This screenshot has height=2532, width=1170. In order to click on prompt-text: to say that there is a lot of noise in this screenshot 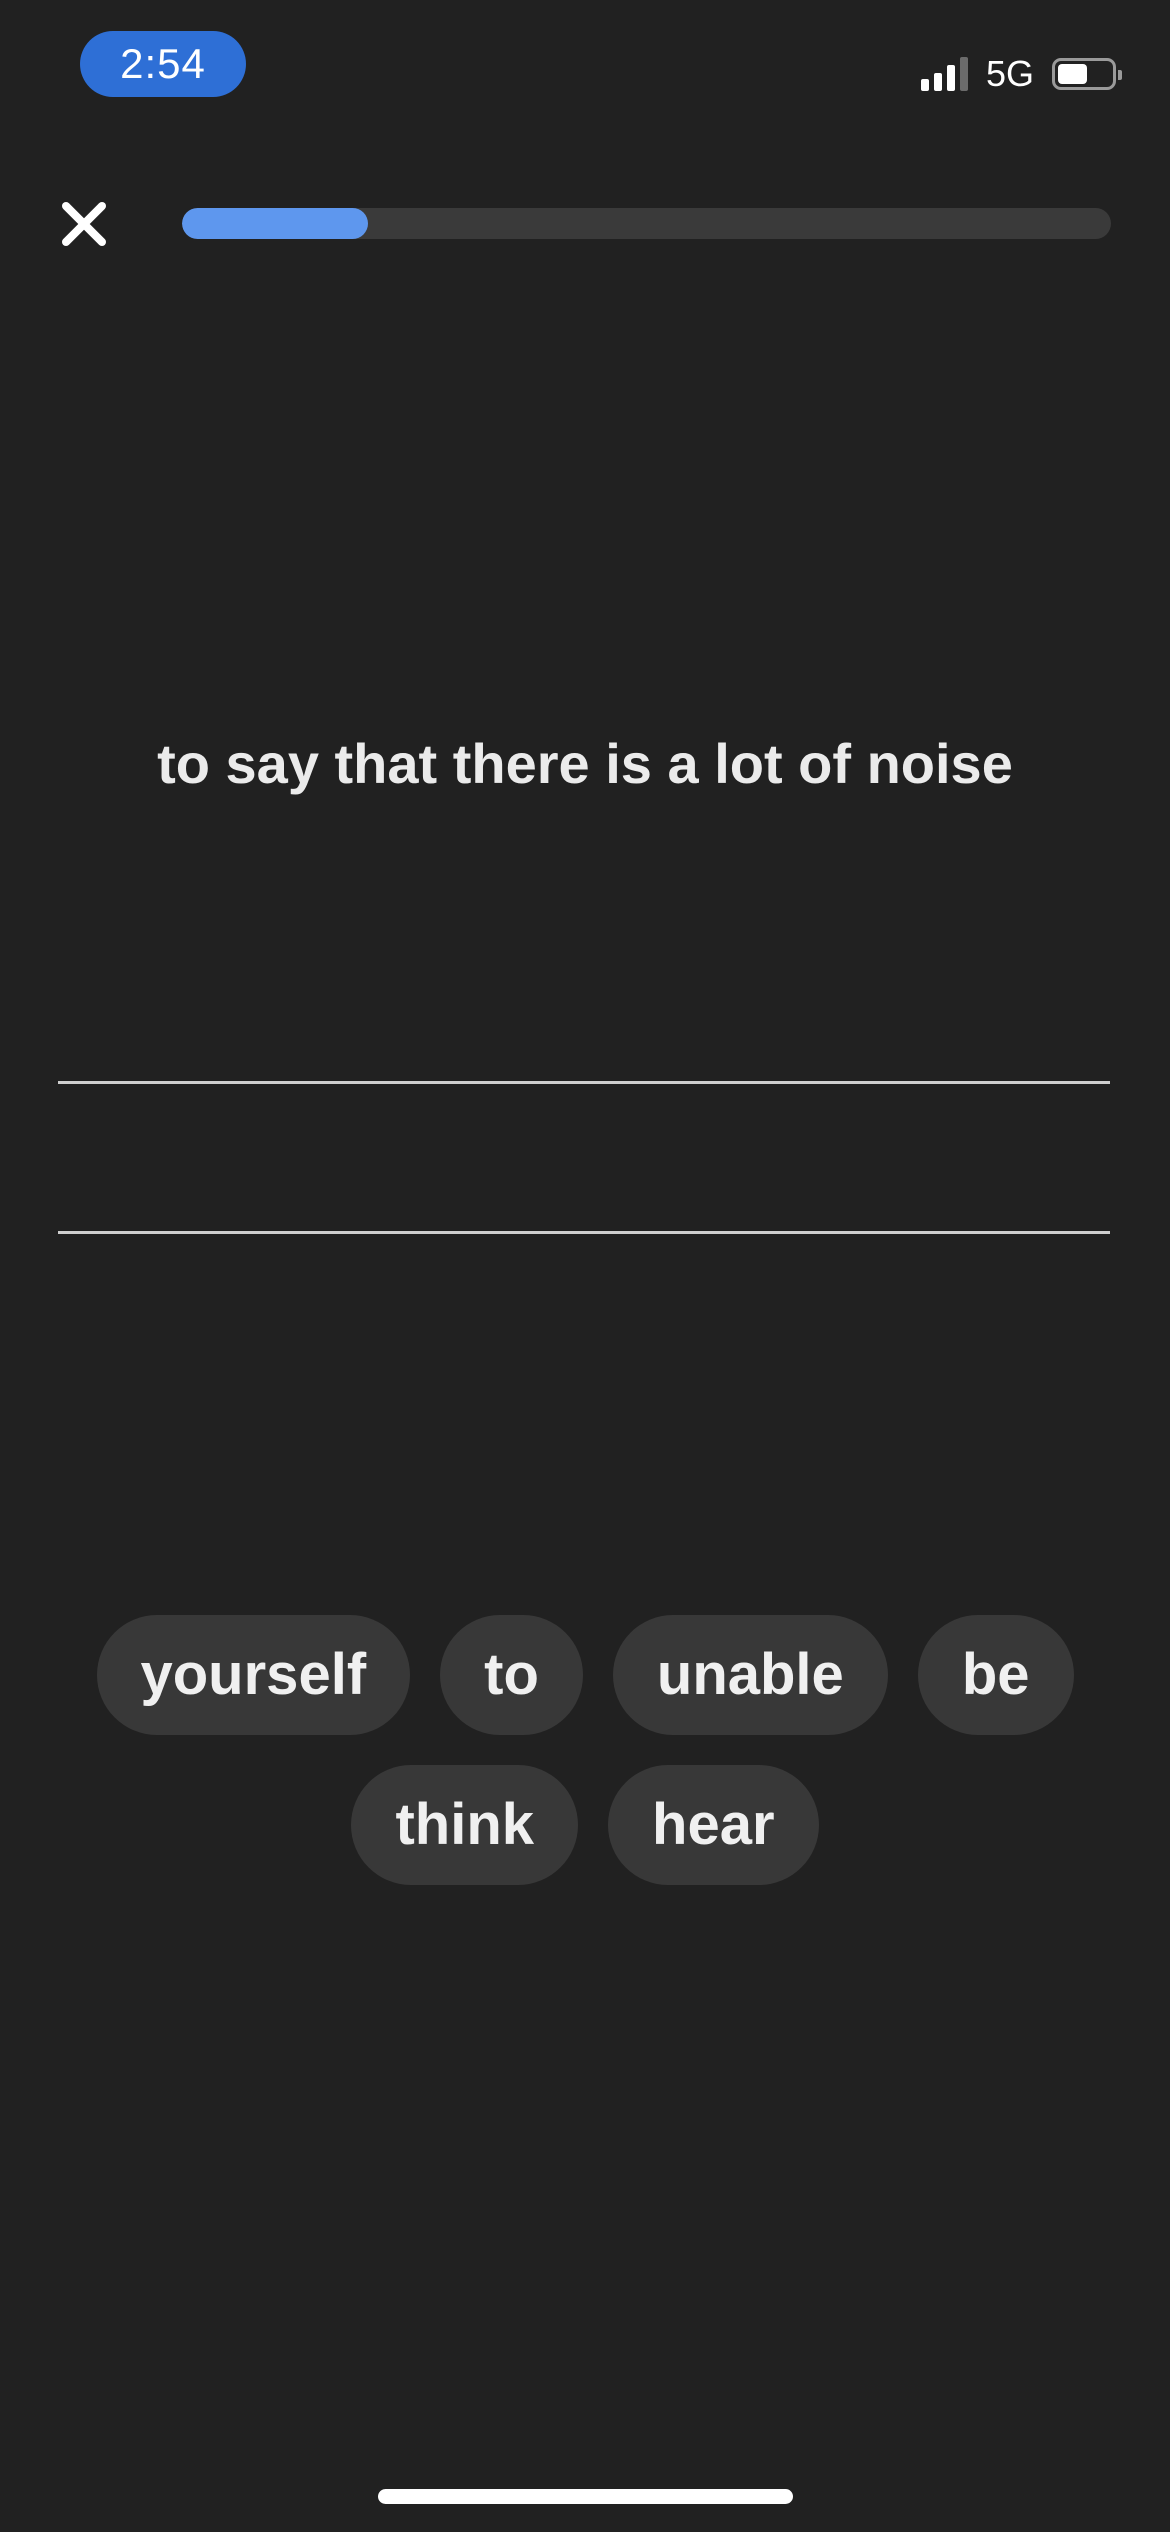, I will do `click(585, 763)`.